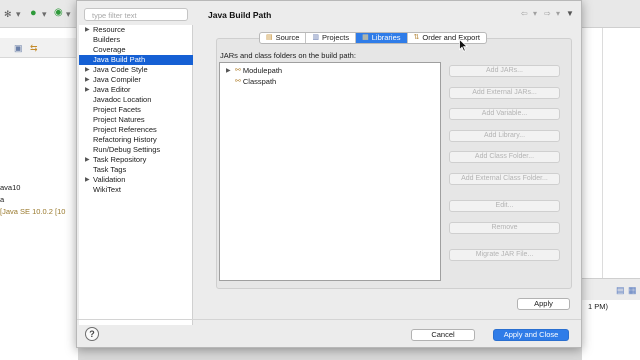 The image size is (640, 360). I want to click on tree-item-task-repository: ▶ Task Repository, so click(136, 160).